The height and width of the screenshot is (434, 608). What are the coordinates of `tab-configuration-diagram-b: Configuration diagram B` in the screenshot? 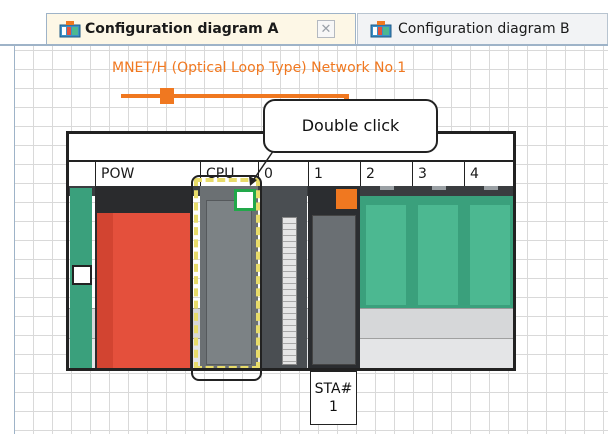 It's located at (482, 28).